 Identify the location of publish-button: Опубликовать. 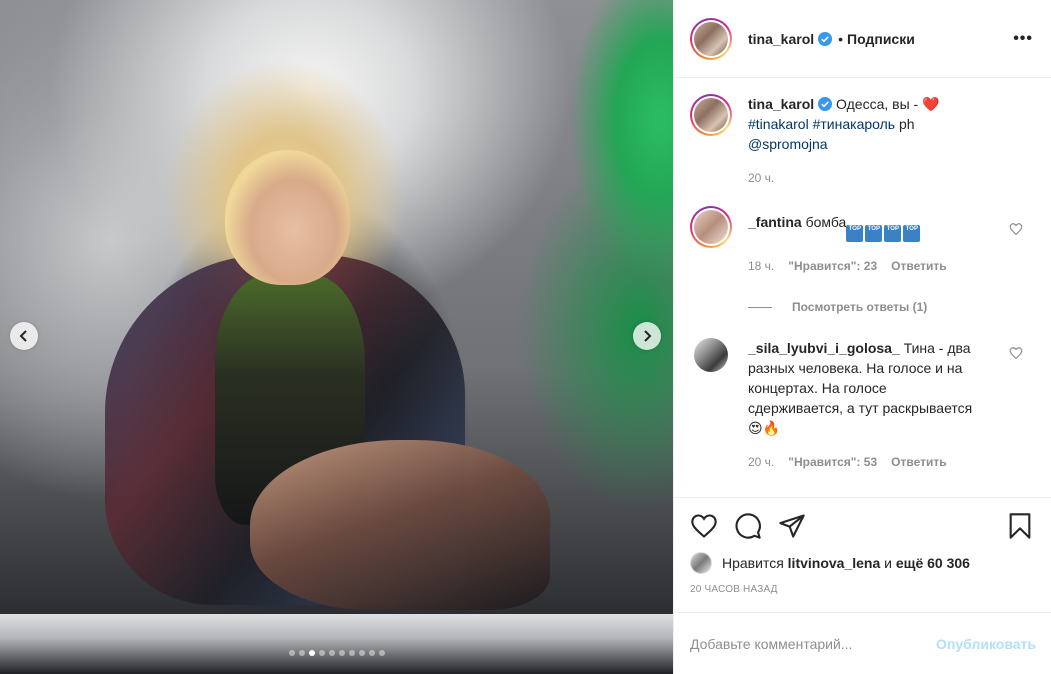
(986, 644).